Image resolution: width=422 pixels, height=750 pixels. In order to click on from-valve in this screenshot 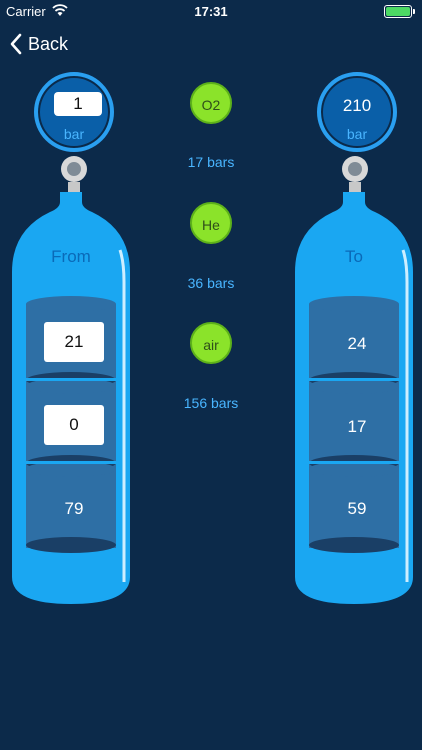, I will do `click(74, 169)`.